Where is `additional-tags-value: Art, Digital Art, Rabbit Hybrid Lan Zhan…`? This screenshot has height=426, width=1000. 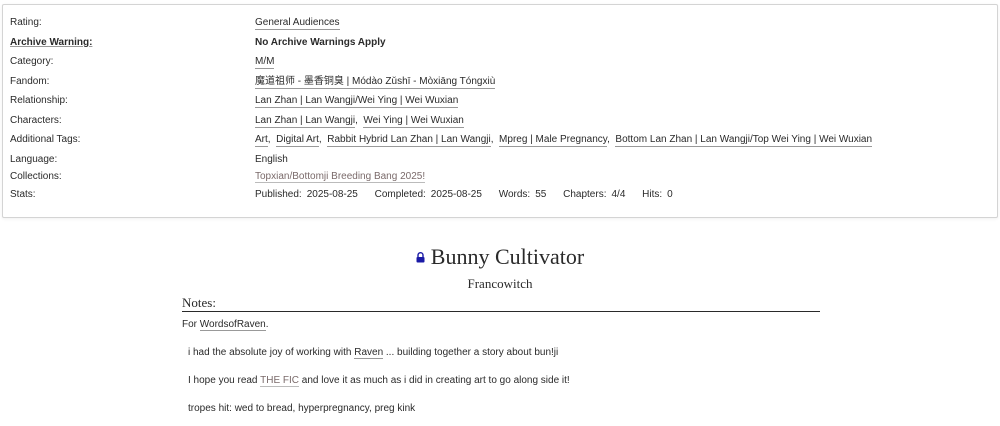 additional-tags-value: Art, Digital Art, Rabbit Hybrid Lan Zhan… is located at coordinates (564, 140).